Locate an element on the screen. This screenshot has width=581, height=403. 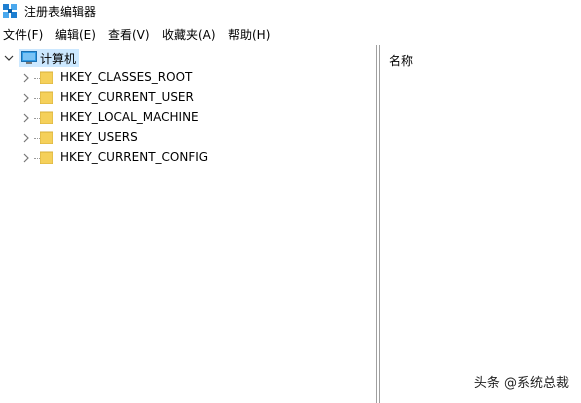
menu-view: 查看(V) is located at coordinates (129, 34).